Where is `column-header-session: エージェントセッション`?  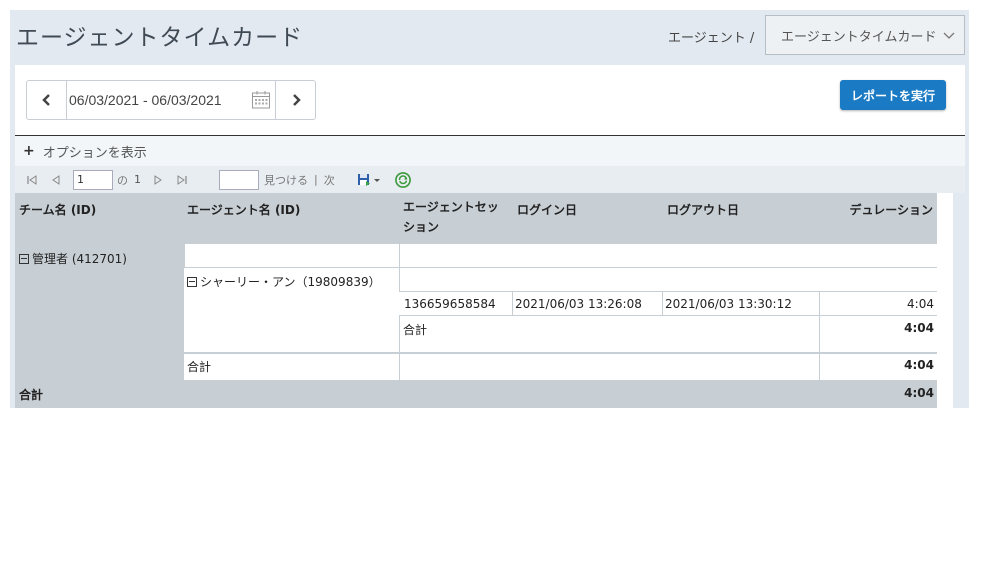 column-header-session: エージェントセッション is located at coordinates (451, 217).